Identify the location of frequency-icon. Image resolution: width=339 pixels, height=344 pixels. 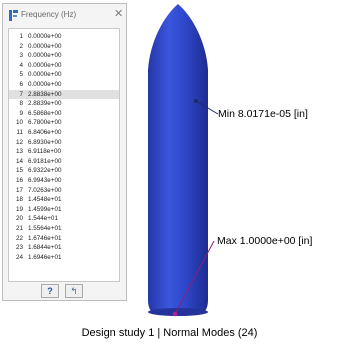
(13, 15).